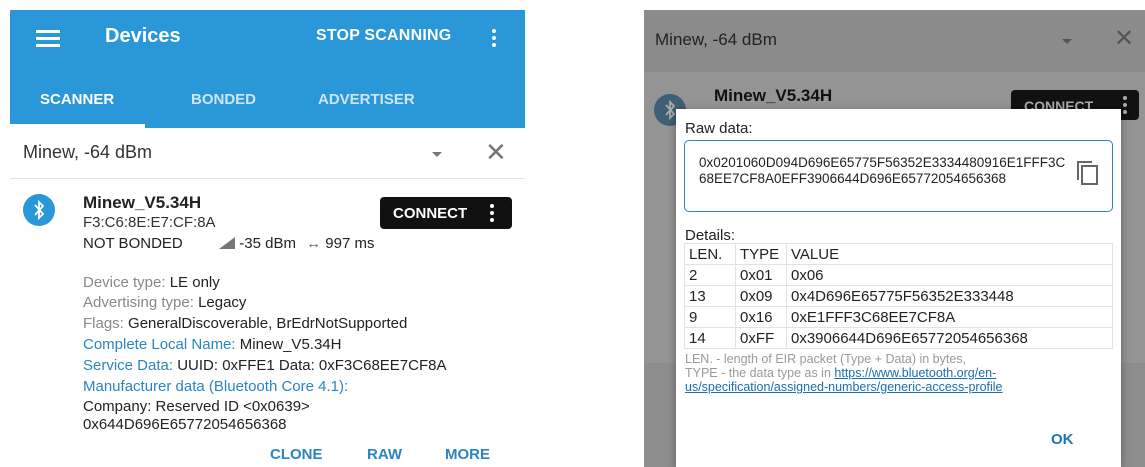 This screenshot has width=1145, height=467. Describe the element at coordinates (446, 213) in the screenshot. I see `connect-button: CONNECT` at that location.